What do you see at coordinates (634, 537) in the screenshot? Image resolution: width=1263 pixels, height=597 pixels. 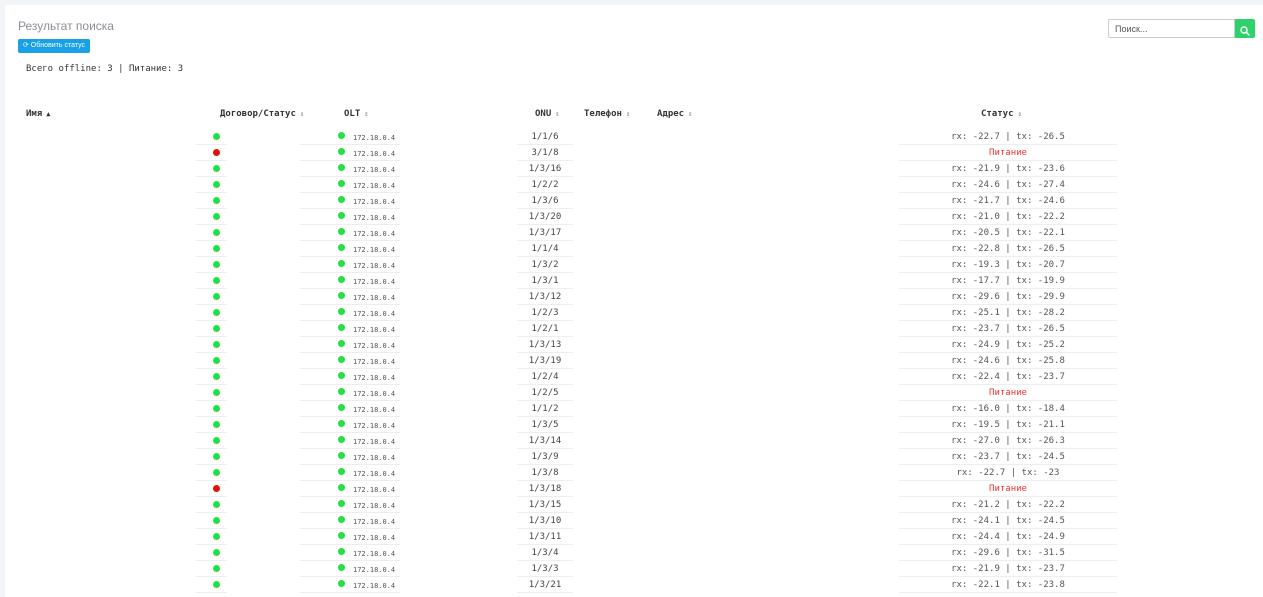 I see `table-row: 172.18.0.4 1/3/11 rx: -24.4 | tx: -24.9` at bounding box center [634, 537].